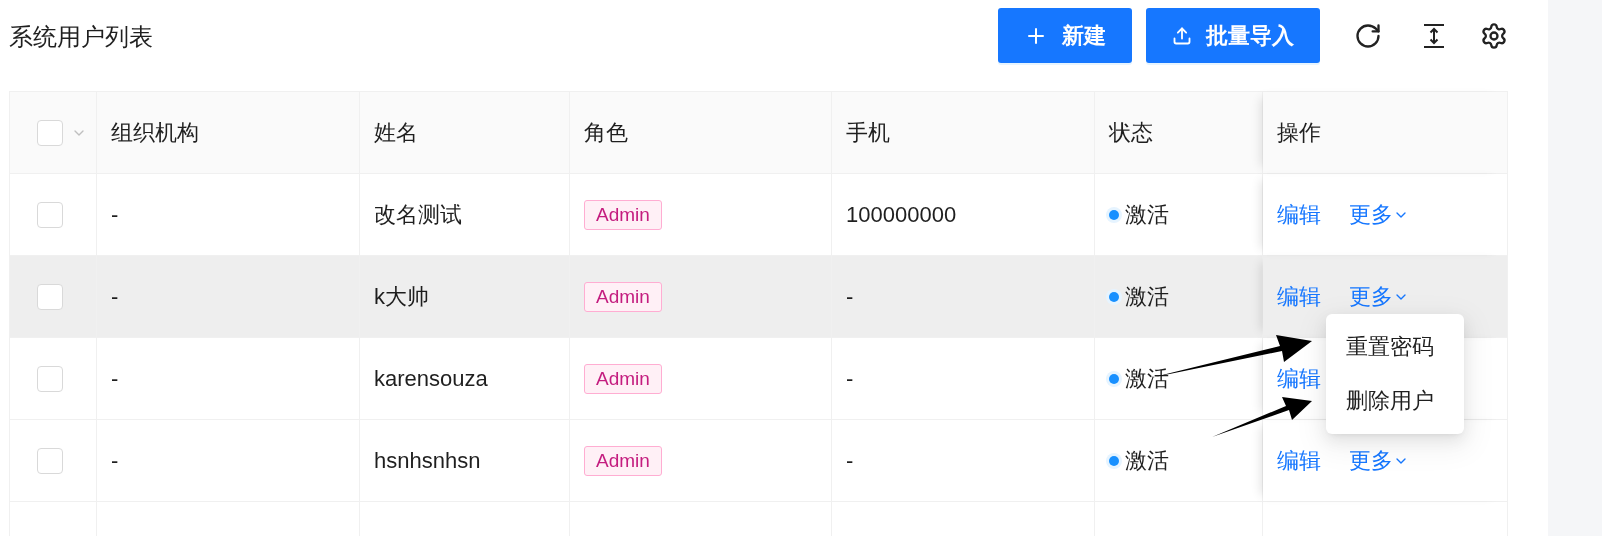  Describe the element at coordinates (1395, 401) in the screenshot. I see `menu-item: 删除用户` at that location.